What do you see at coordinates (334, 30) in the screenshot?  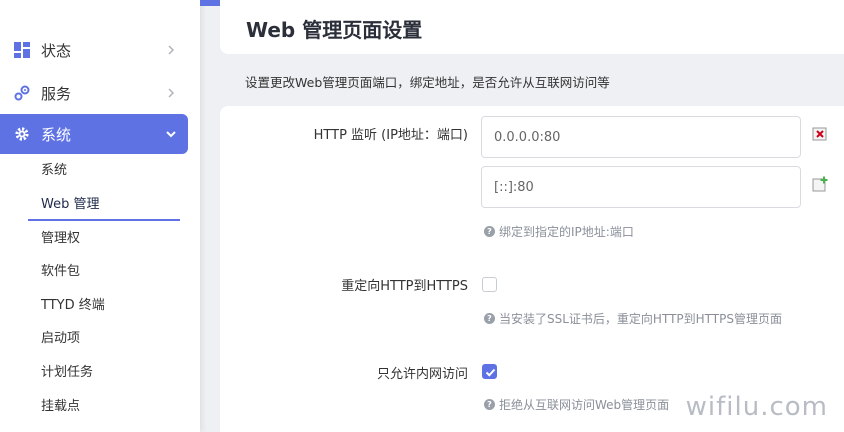 I see `page-title: Web 管理页面设置` at bounding box center [334, 30].